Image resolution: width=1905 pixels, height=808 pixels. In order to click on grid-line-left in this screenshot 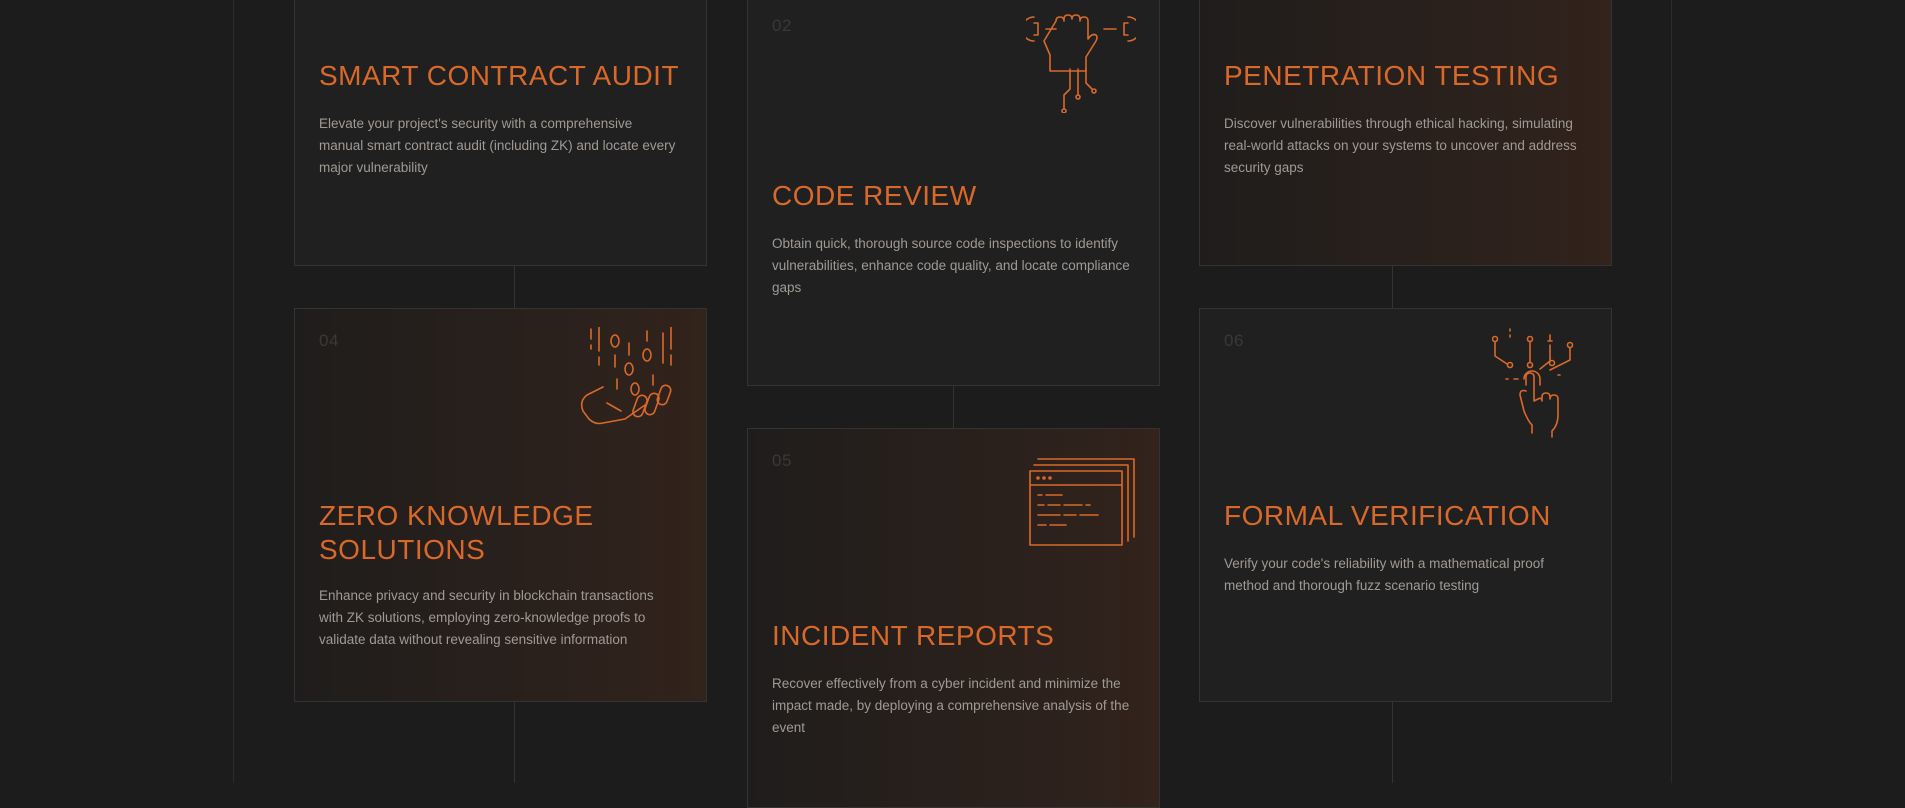, I will do `click(233, 391)`.